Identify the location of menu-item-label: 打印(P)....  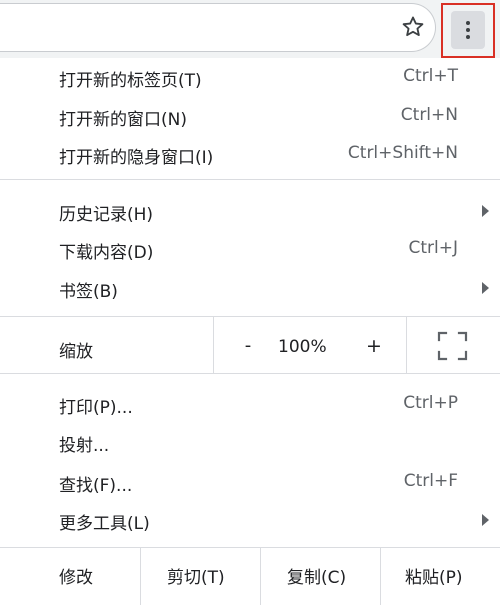
(96, 408).